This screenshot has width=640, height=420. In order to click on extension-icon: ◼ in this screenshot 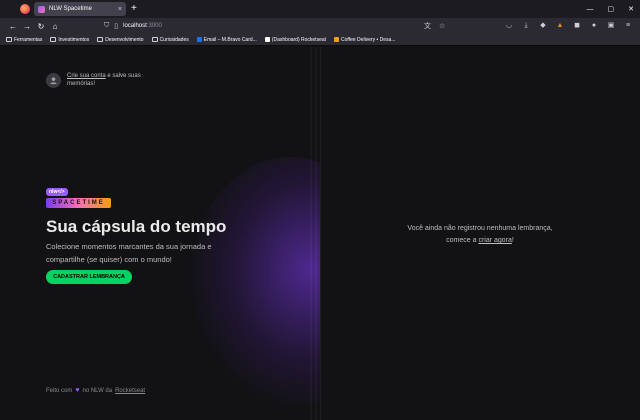, I will do `click(577, 26)`.